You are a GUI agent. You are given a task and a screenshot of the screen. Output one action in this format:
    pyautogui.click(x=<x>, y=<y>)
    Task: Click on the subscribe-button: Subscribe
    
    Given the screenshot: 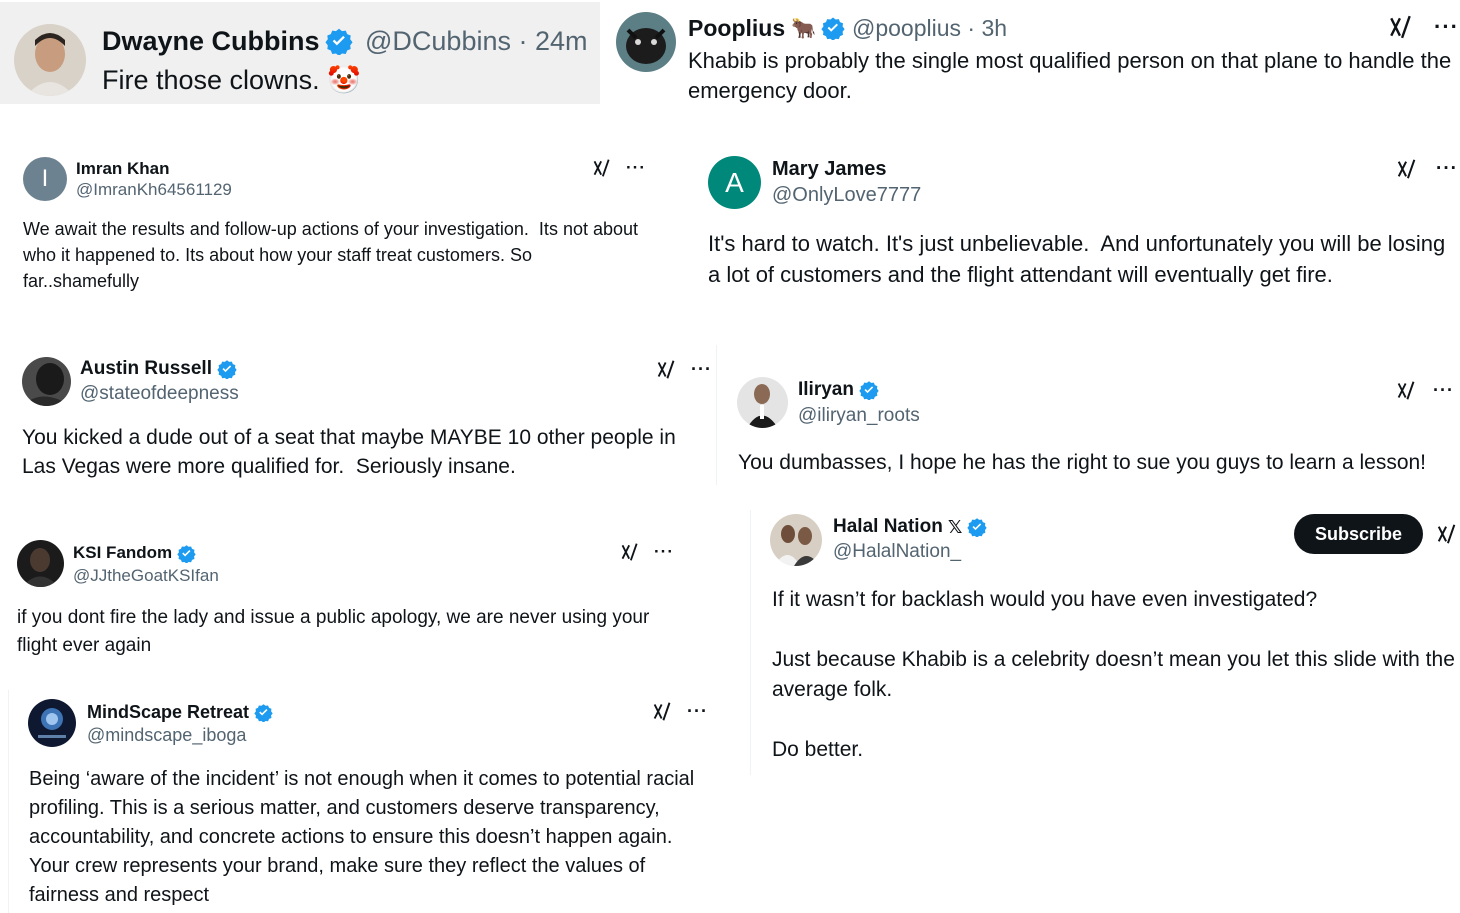 What is the action you would take?
    pyautogui.click(x=1358, y=534)
    